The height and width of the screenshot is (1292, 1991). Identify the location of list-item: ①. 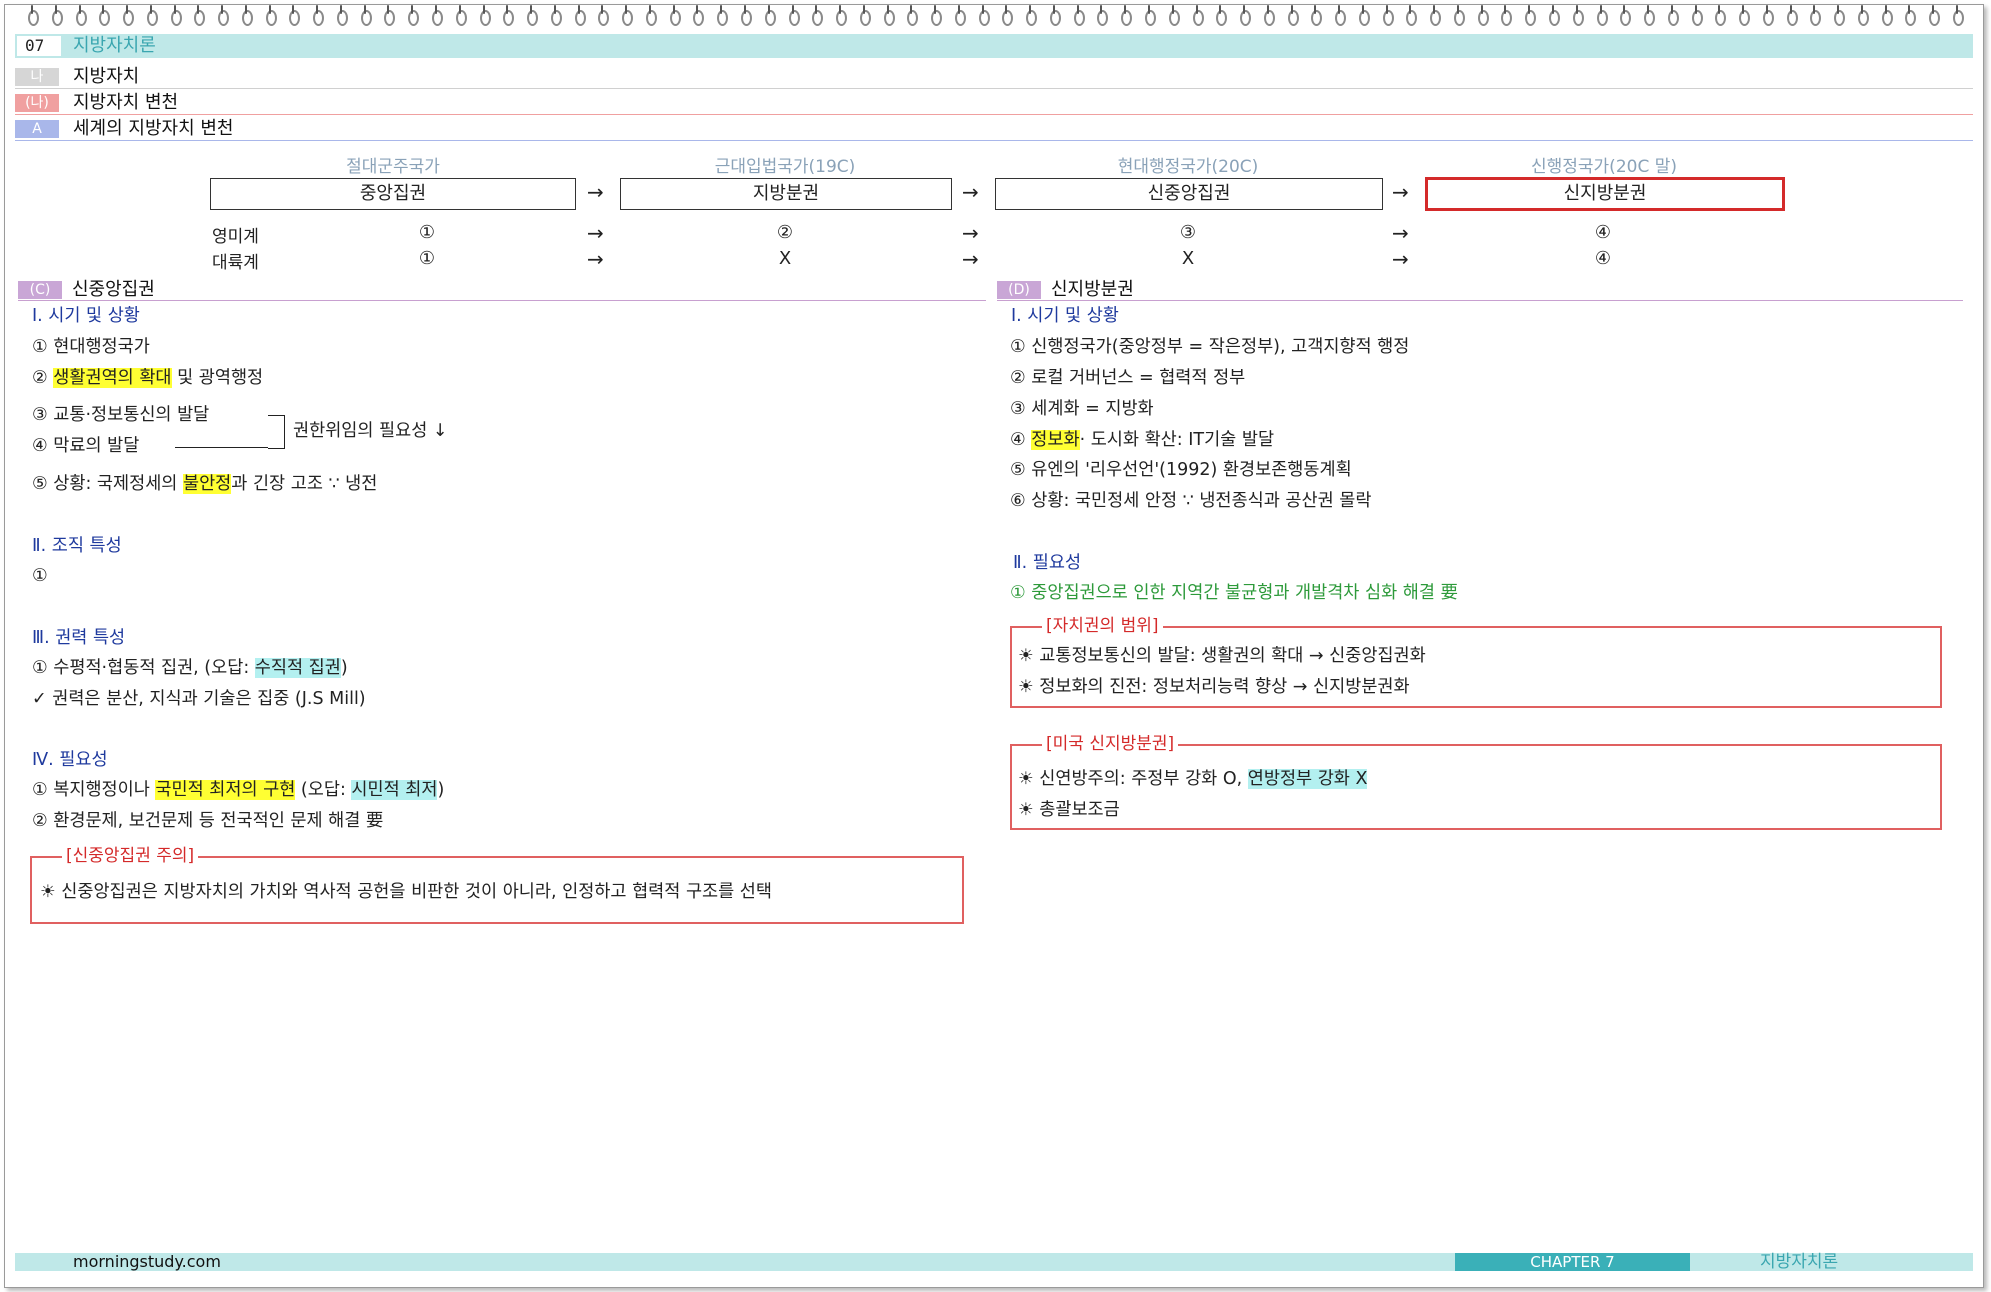
(40, 576).